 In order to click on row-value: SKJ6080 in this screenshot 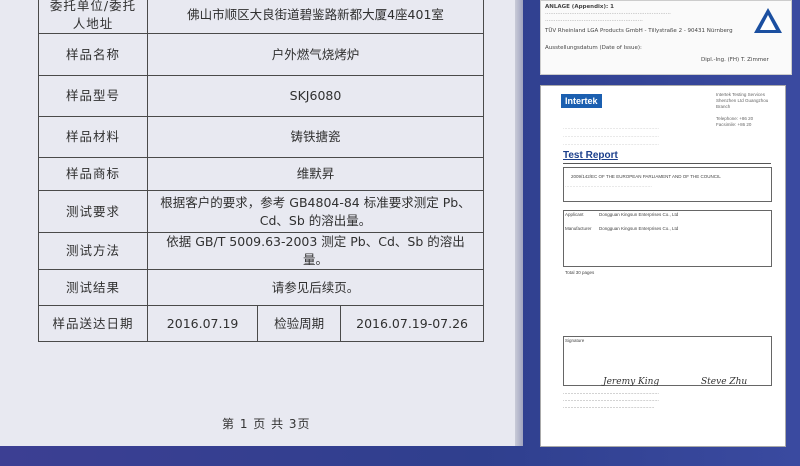, I will do `click(315, 96)`.